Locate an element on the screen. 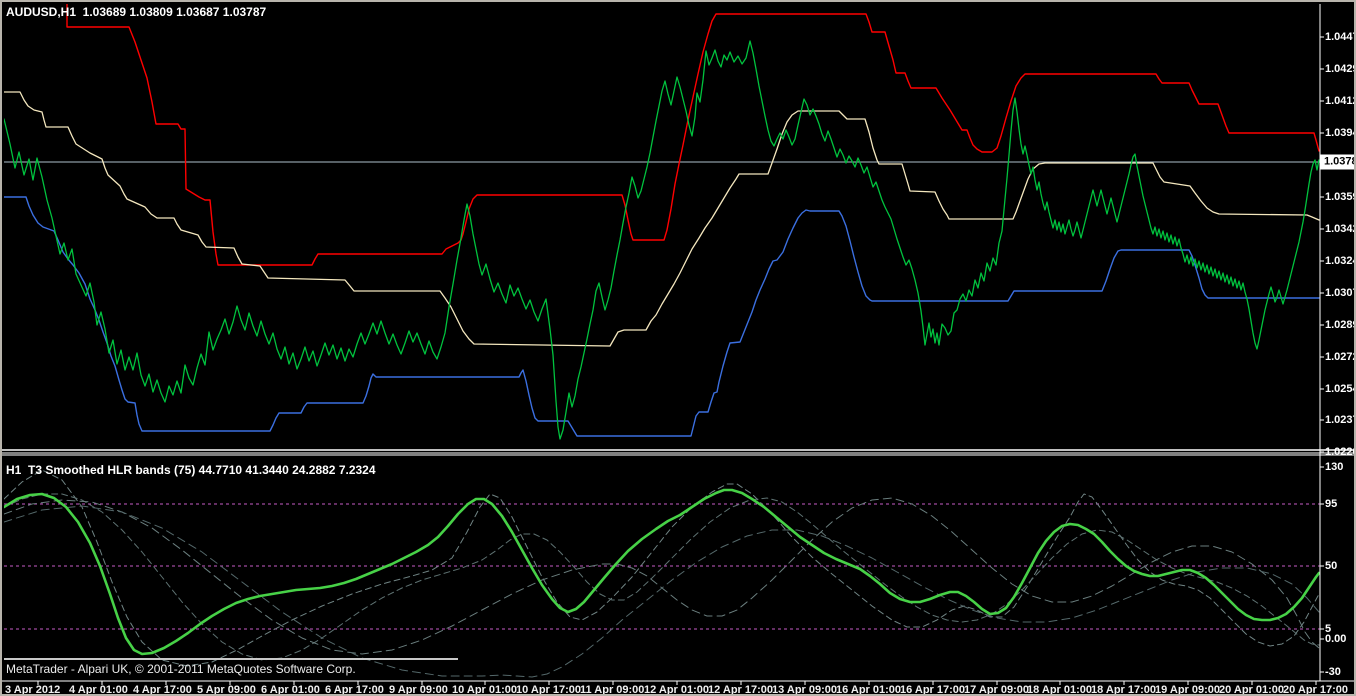  price-axis-label: 1.03420 is located at coordinates (1339, 229).